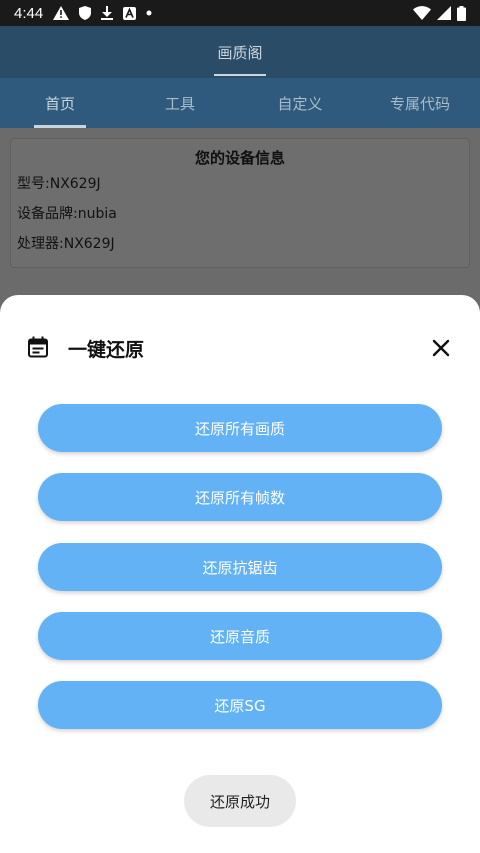 This screenshot has width=480, height=853. What do you see at coordinates (422, 13) in the screenshot?
I see `wifi-icon` at bounding box center [422, 13].